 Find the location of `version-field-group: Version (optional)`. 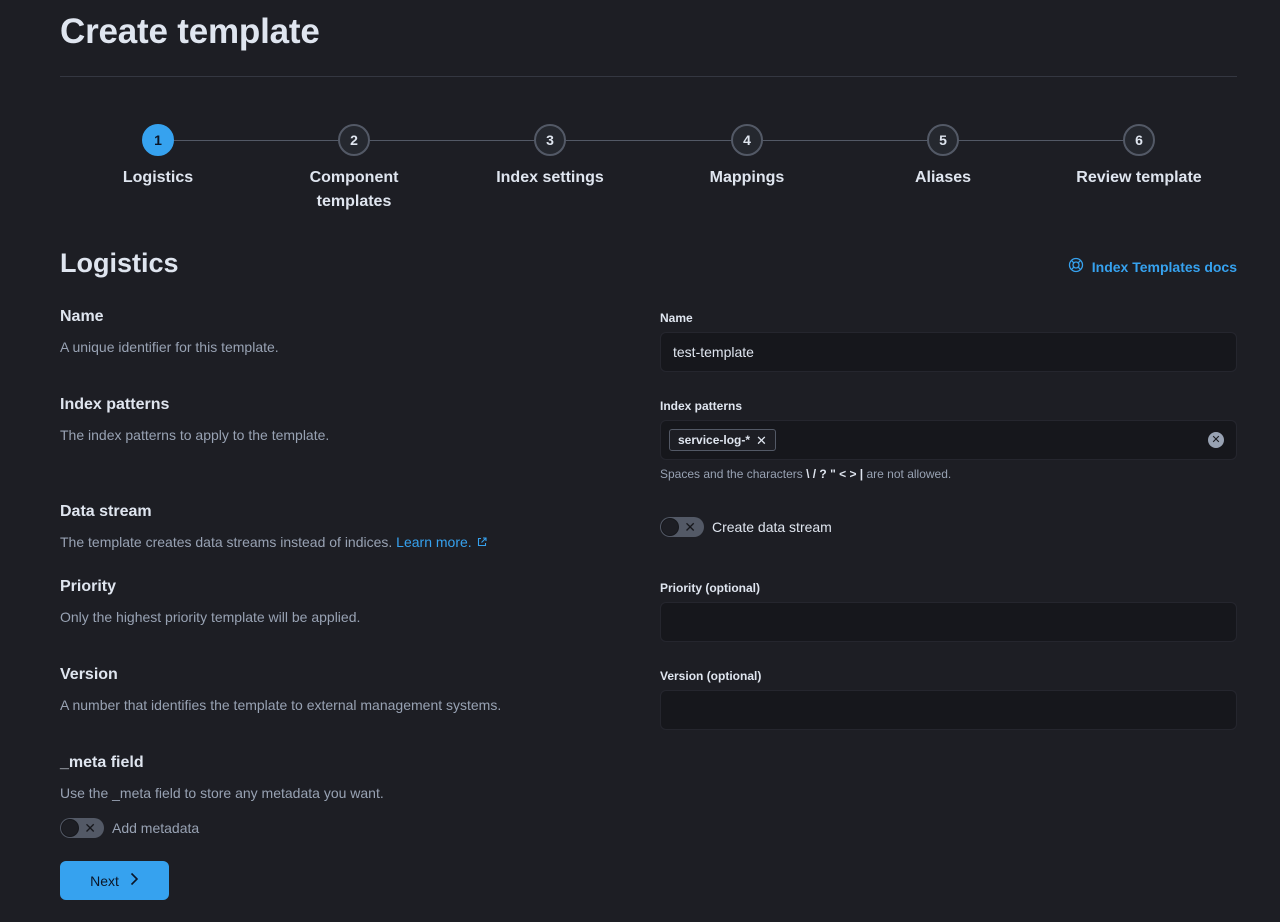

version-field-group: Version (optional) is located at coordinates (948, 699).